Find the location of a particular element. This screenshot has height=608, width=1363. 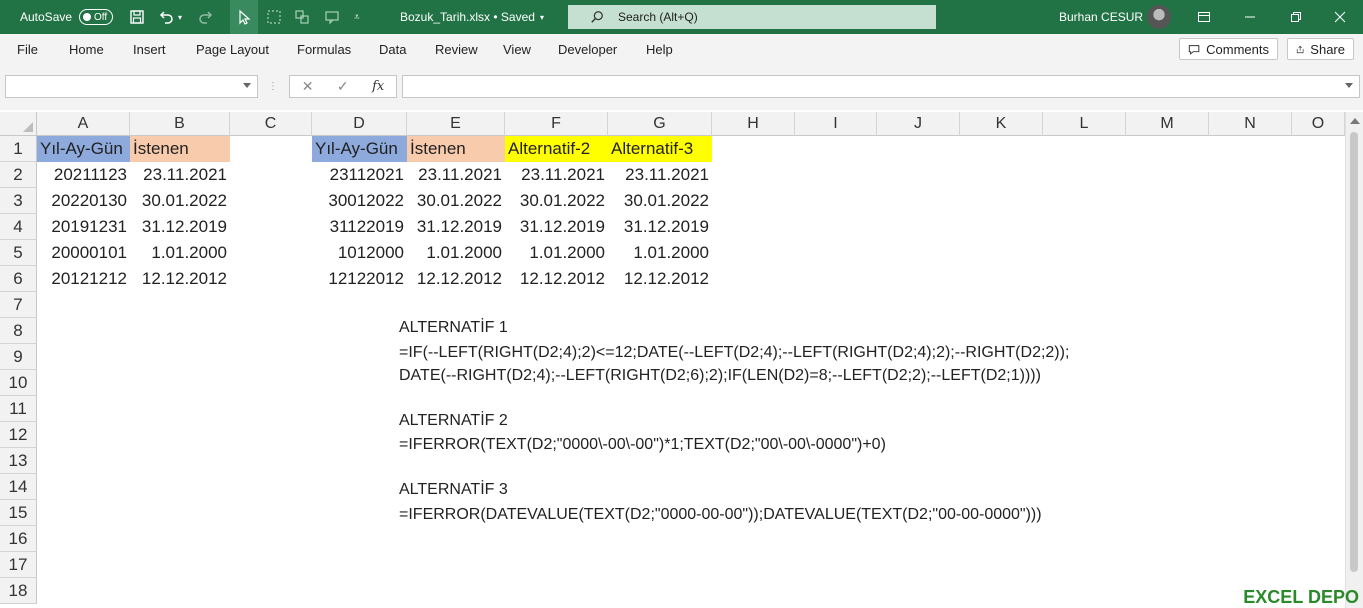

column-header-c: C is located at coordinates (271, 124).